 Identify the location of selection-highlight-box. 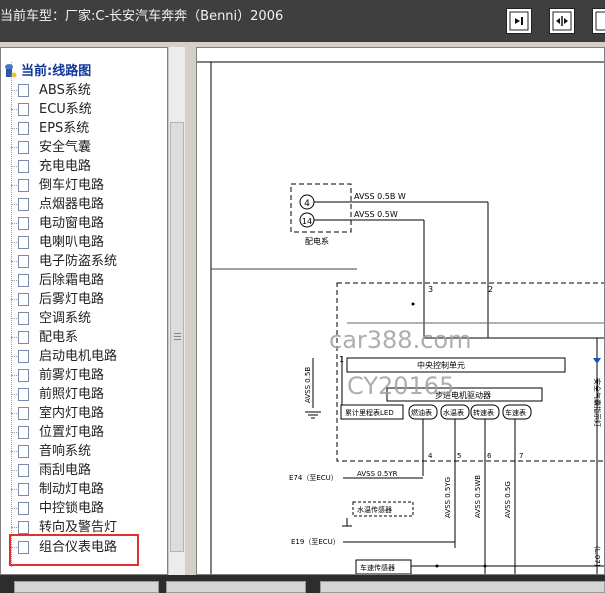
(74, 550).